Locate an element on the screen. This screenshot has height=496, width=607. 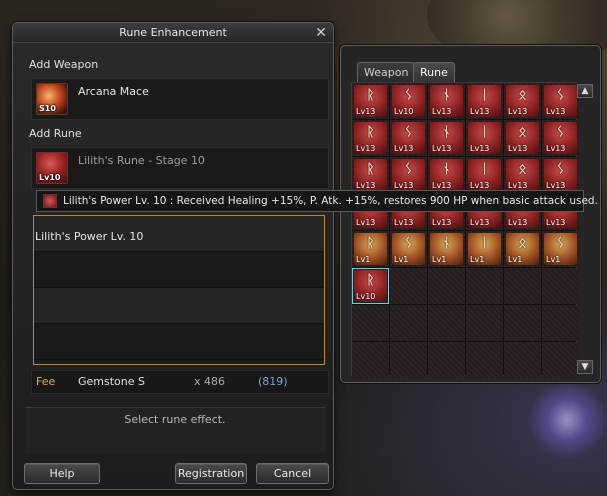
effect-option-label: Lilith's Power Lv. 10 is located at coordinates (89, 236).